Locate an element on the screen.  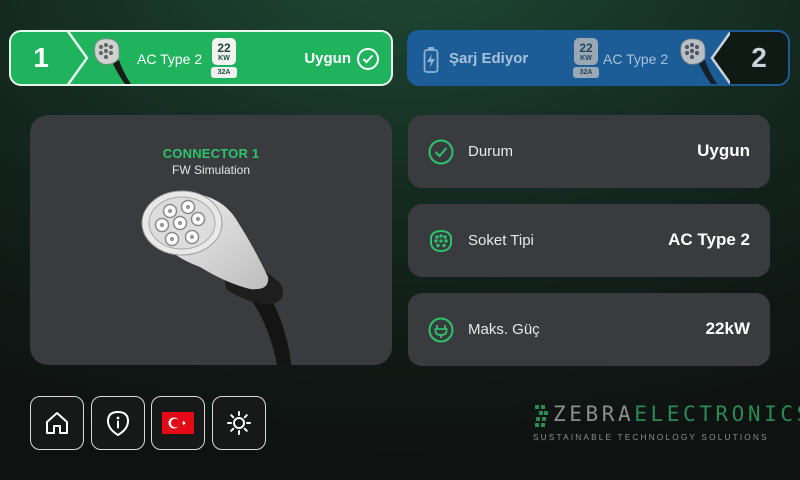
power-plug-icon is located at coordinates (441, 330).